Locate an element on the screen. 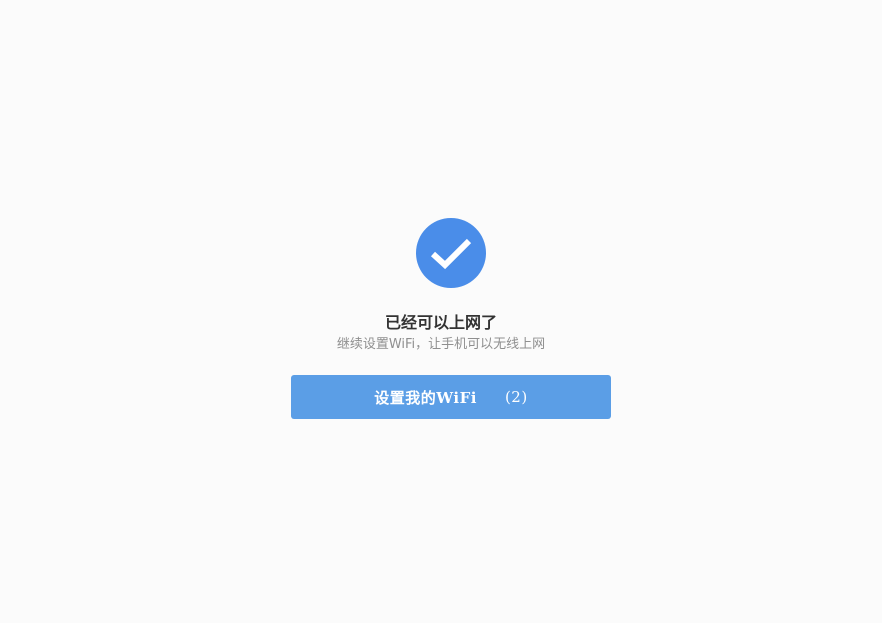 This screenshot has width=882, height=623. checkmark-circle-icon is located at coordinates (451, 253).